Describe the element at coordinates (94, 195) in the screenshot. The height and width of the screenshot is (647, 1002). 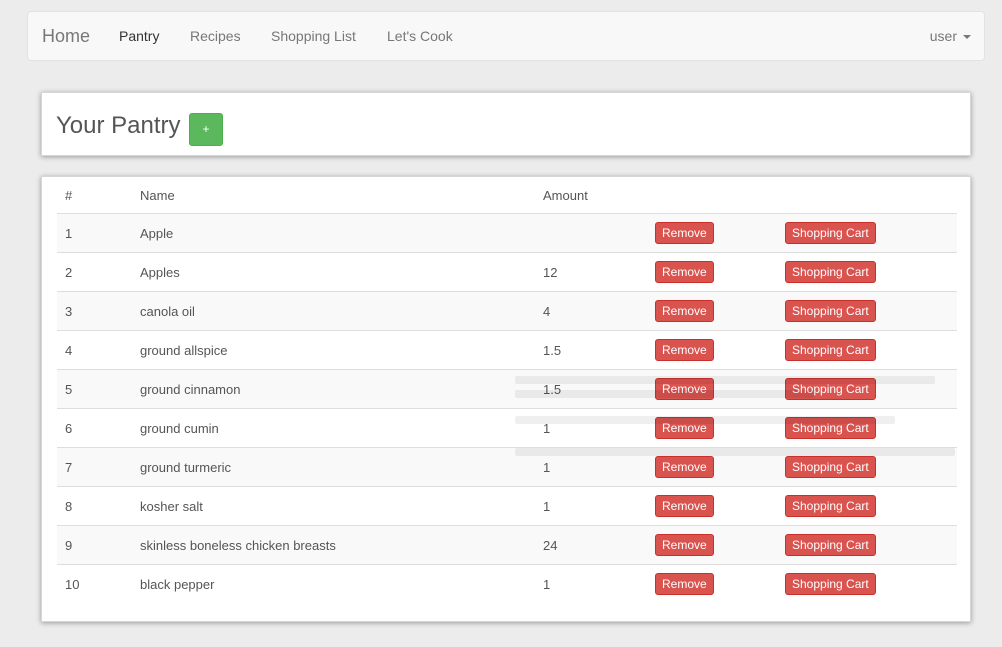
I see `column-header-number: #` at that location.